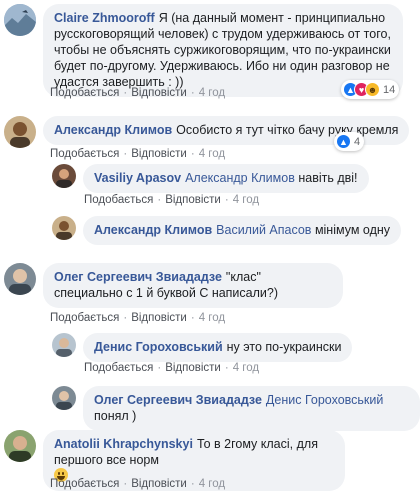 The height and width of the screenshot is (500, 420). I want to click on thumbs-up-icon: ▲, so click(343, 141).